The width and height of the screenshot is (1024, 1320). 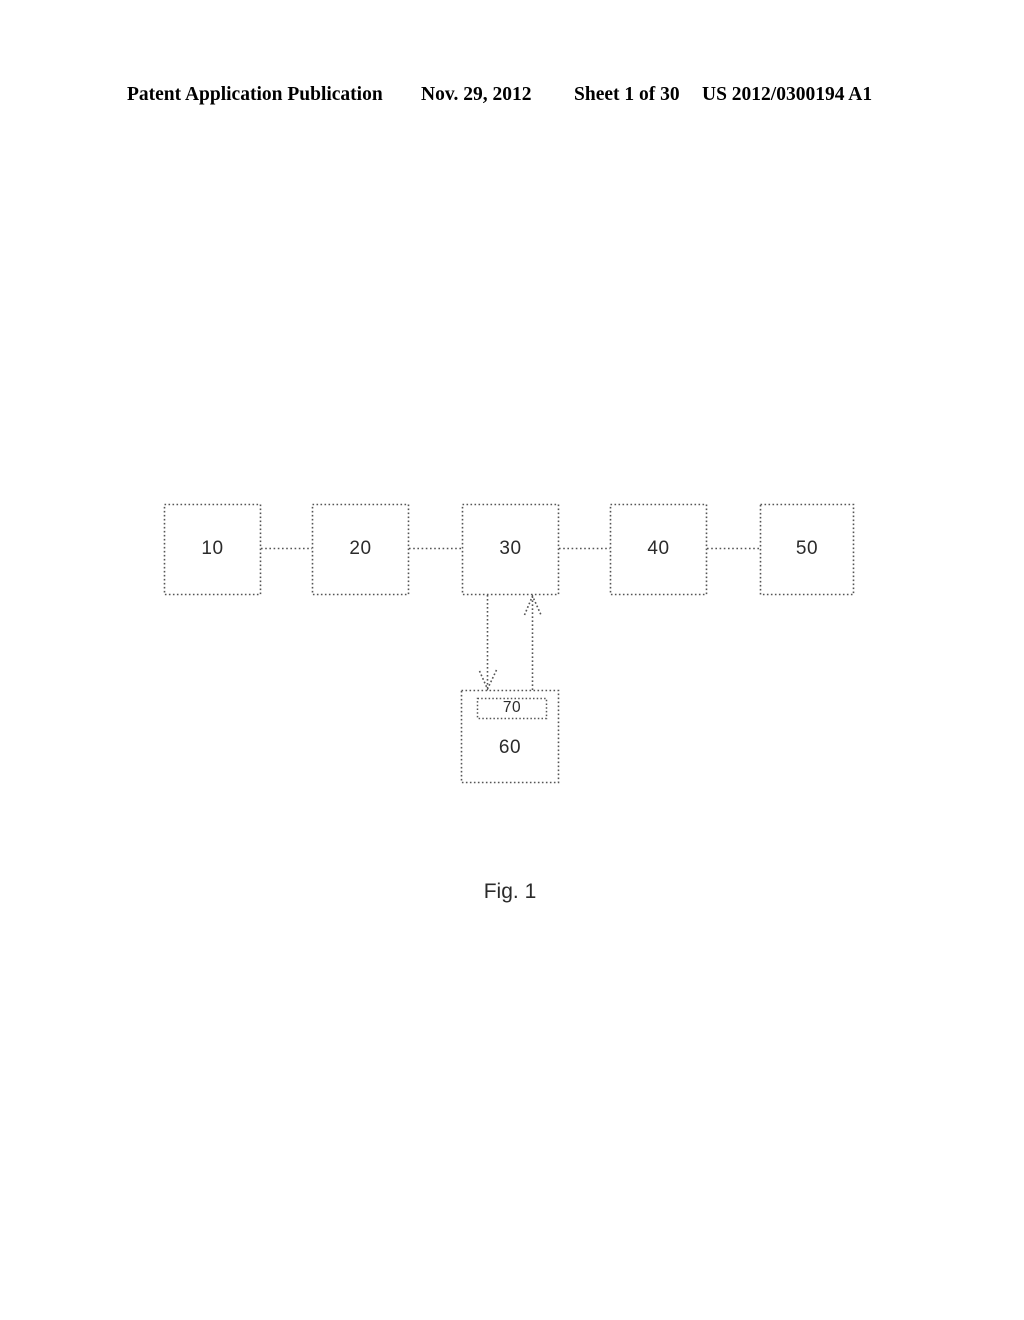 I want to click on figure-caption: Fig. 1, so click(x=510, y=891).